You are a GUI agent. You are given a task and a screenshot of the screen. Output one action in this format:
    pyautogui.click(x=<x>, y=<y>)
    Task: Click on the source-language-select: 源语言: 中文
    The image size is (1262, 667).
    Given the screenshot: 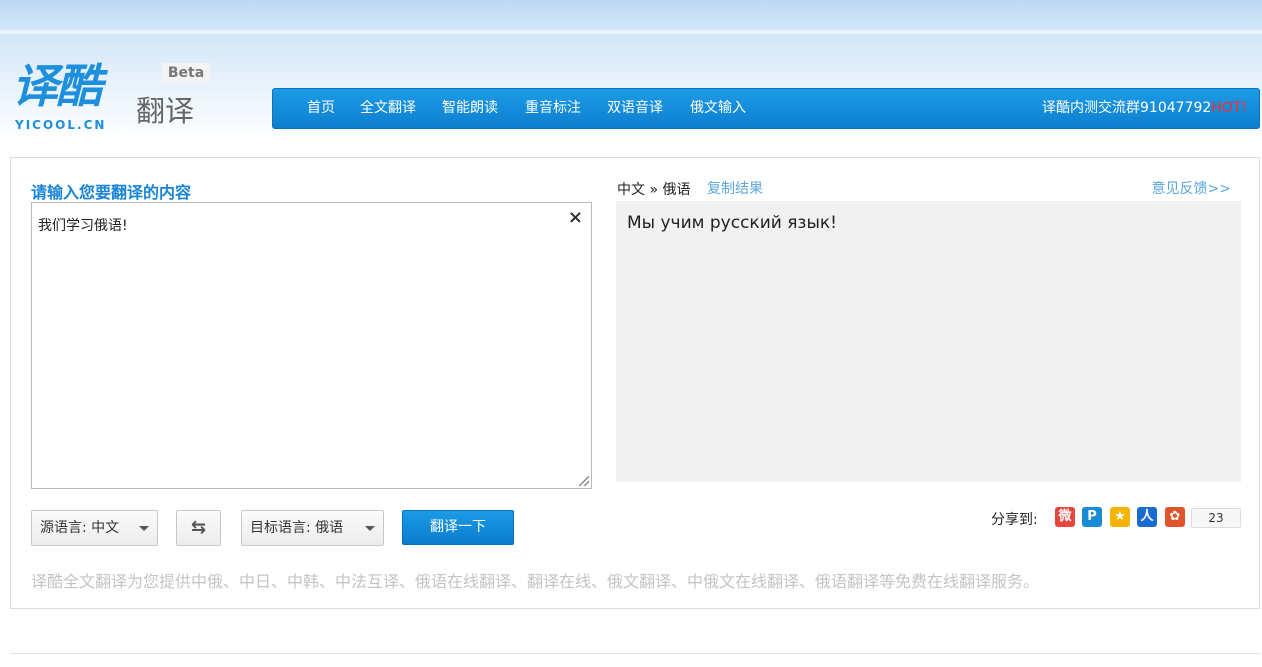 What is the action you would take?
    pyautogui.click(x=94, y=528)
    